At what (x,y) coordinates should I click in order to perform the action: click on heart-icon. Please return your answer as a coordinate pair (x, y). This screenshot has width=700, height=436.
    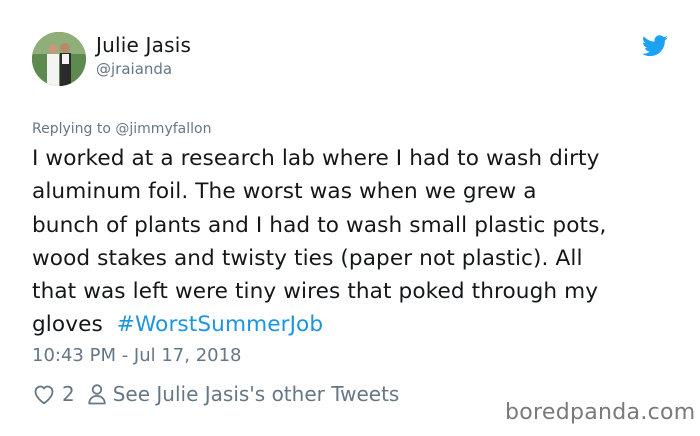
    Looking at the image, I should click on (44, 394).